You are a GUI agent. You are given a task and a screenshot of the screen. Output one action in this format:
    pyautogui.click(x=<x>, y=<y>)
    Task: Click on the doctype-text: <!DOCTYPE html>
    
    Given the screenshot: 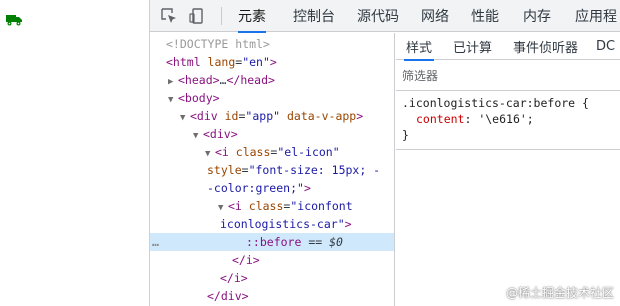 What is the action you would take?
    pyautogui.click(x=218, y=44)
    